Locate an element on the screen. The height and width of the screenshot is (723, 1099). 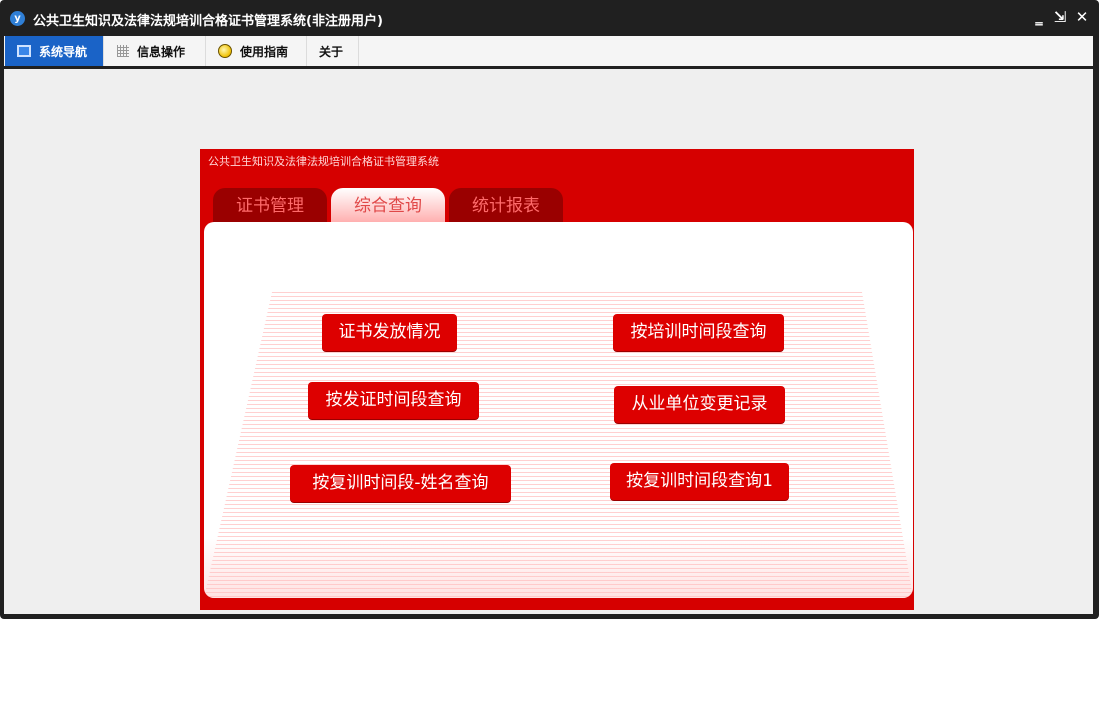
app-logo-icon: y is located at coordinates (17, 18).